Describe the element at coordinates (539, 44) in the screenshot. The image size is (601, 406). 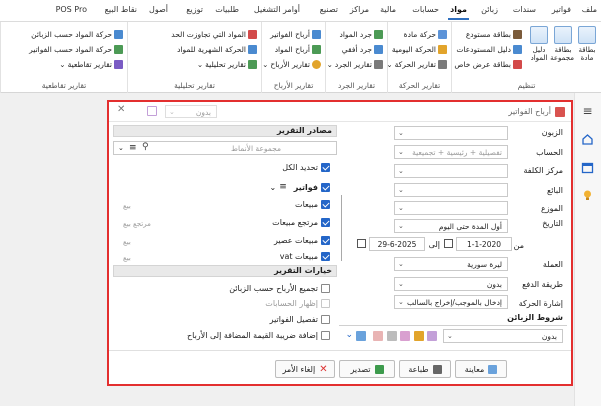
I see `materials-guide-button: دليل المواد` at that location.